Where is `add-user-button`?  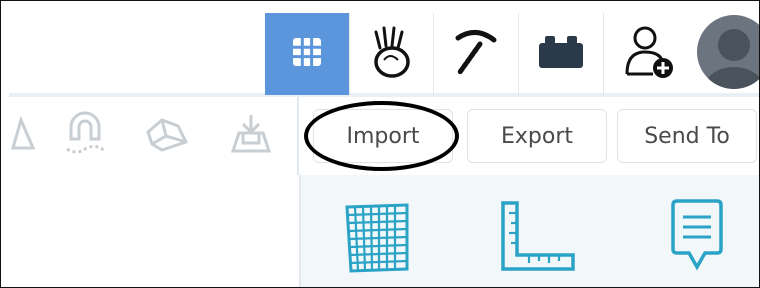 add-user-button is located at coordinates (650, 54).